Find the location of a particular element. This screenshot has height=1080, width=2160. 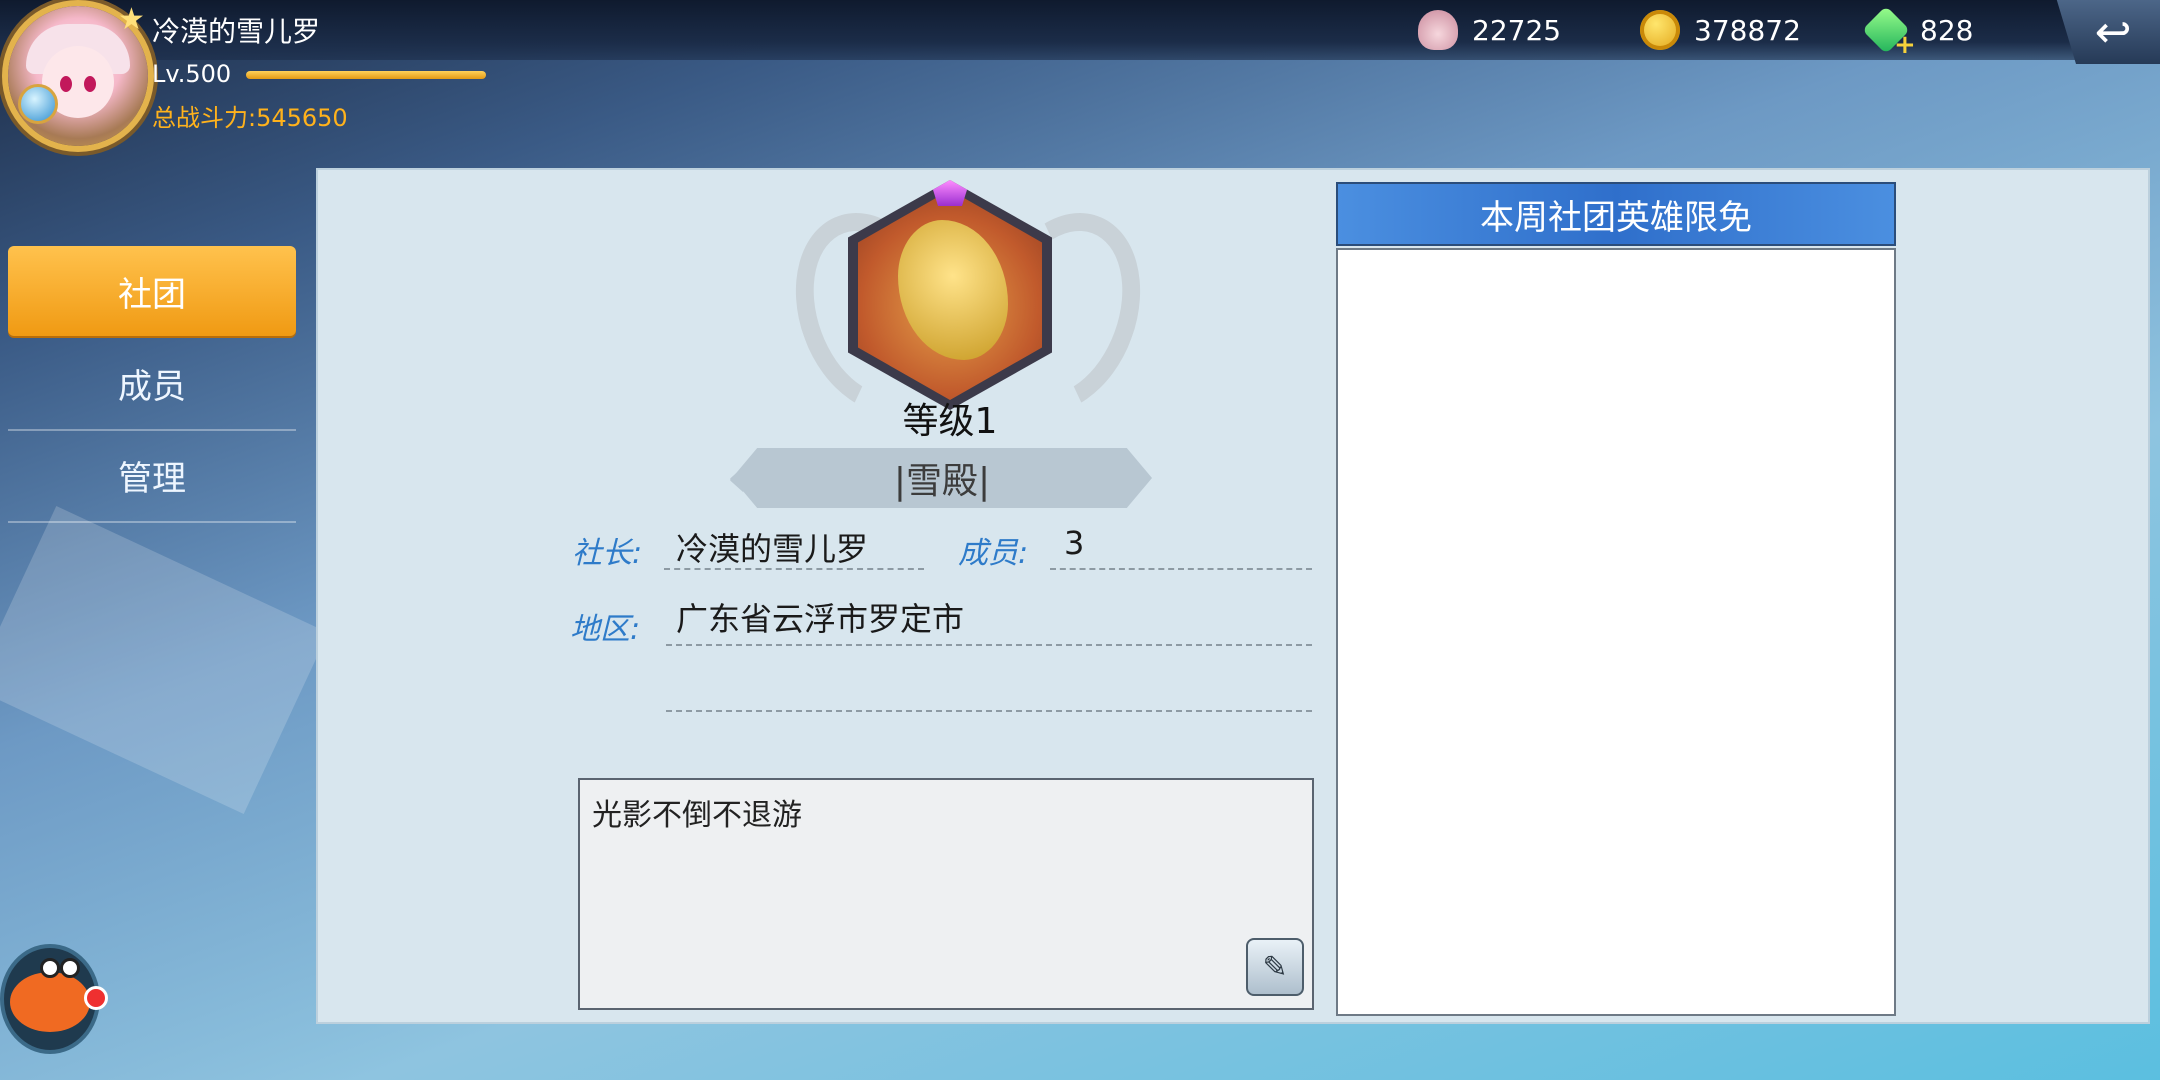

members-value: 3 is located at coordinates (1074, 543).